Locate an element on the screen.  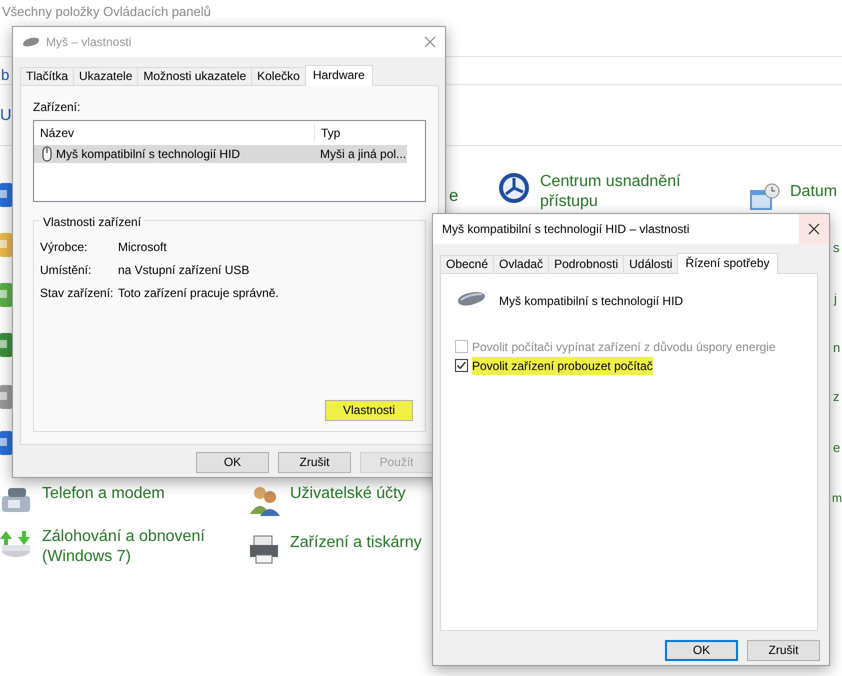
link-text: b is located at coordinates (5, 76).